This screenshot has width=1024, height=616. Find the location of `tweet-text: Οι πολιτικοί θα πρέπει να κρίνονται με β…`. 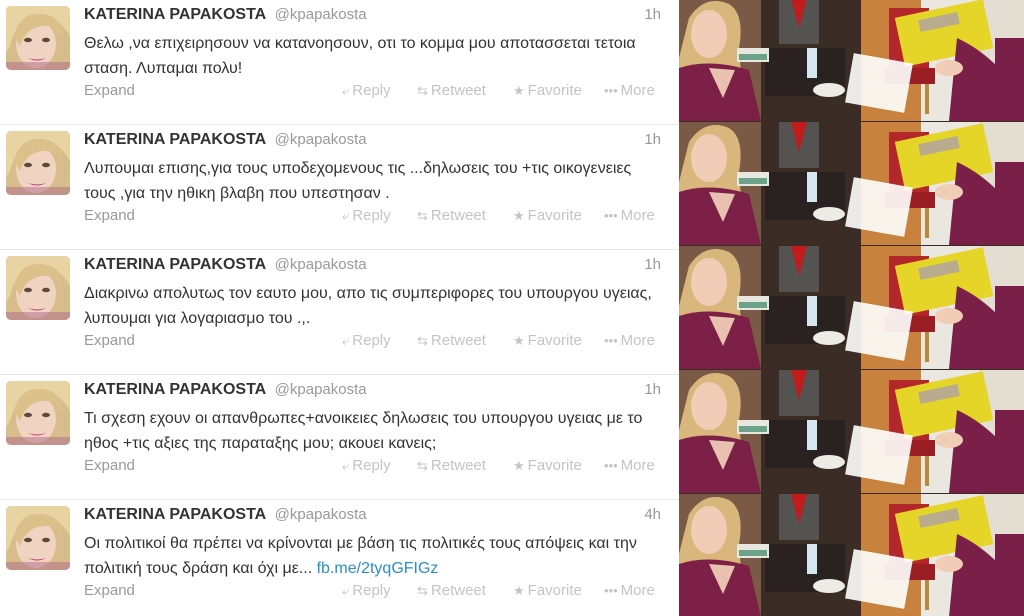

tweet-text: Οι πολιτικοί θα πρέπει να κρίνονται με β… is located at coordinates (369, 556).